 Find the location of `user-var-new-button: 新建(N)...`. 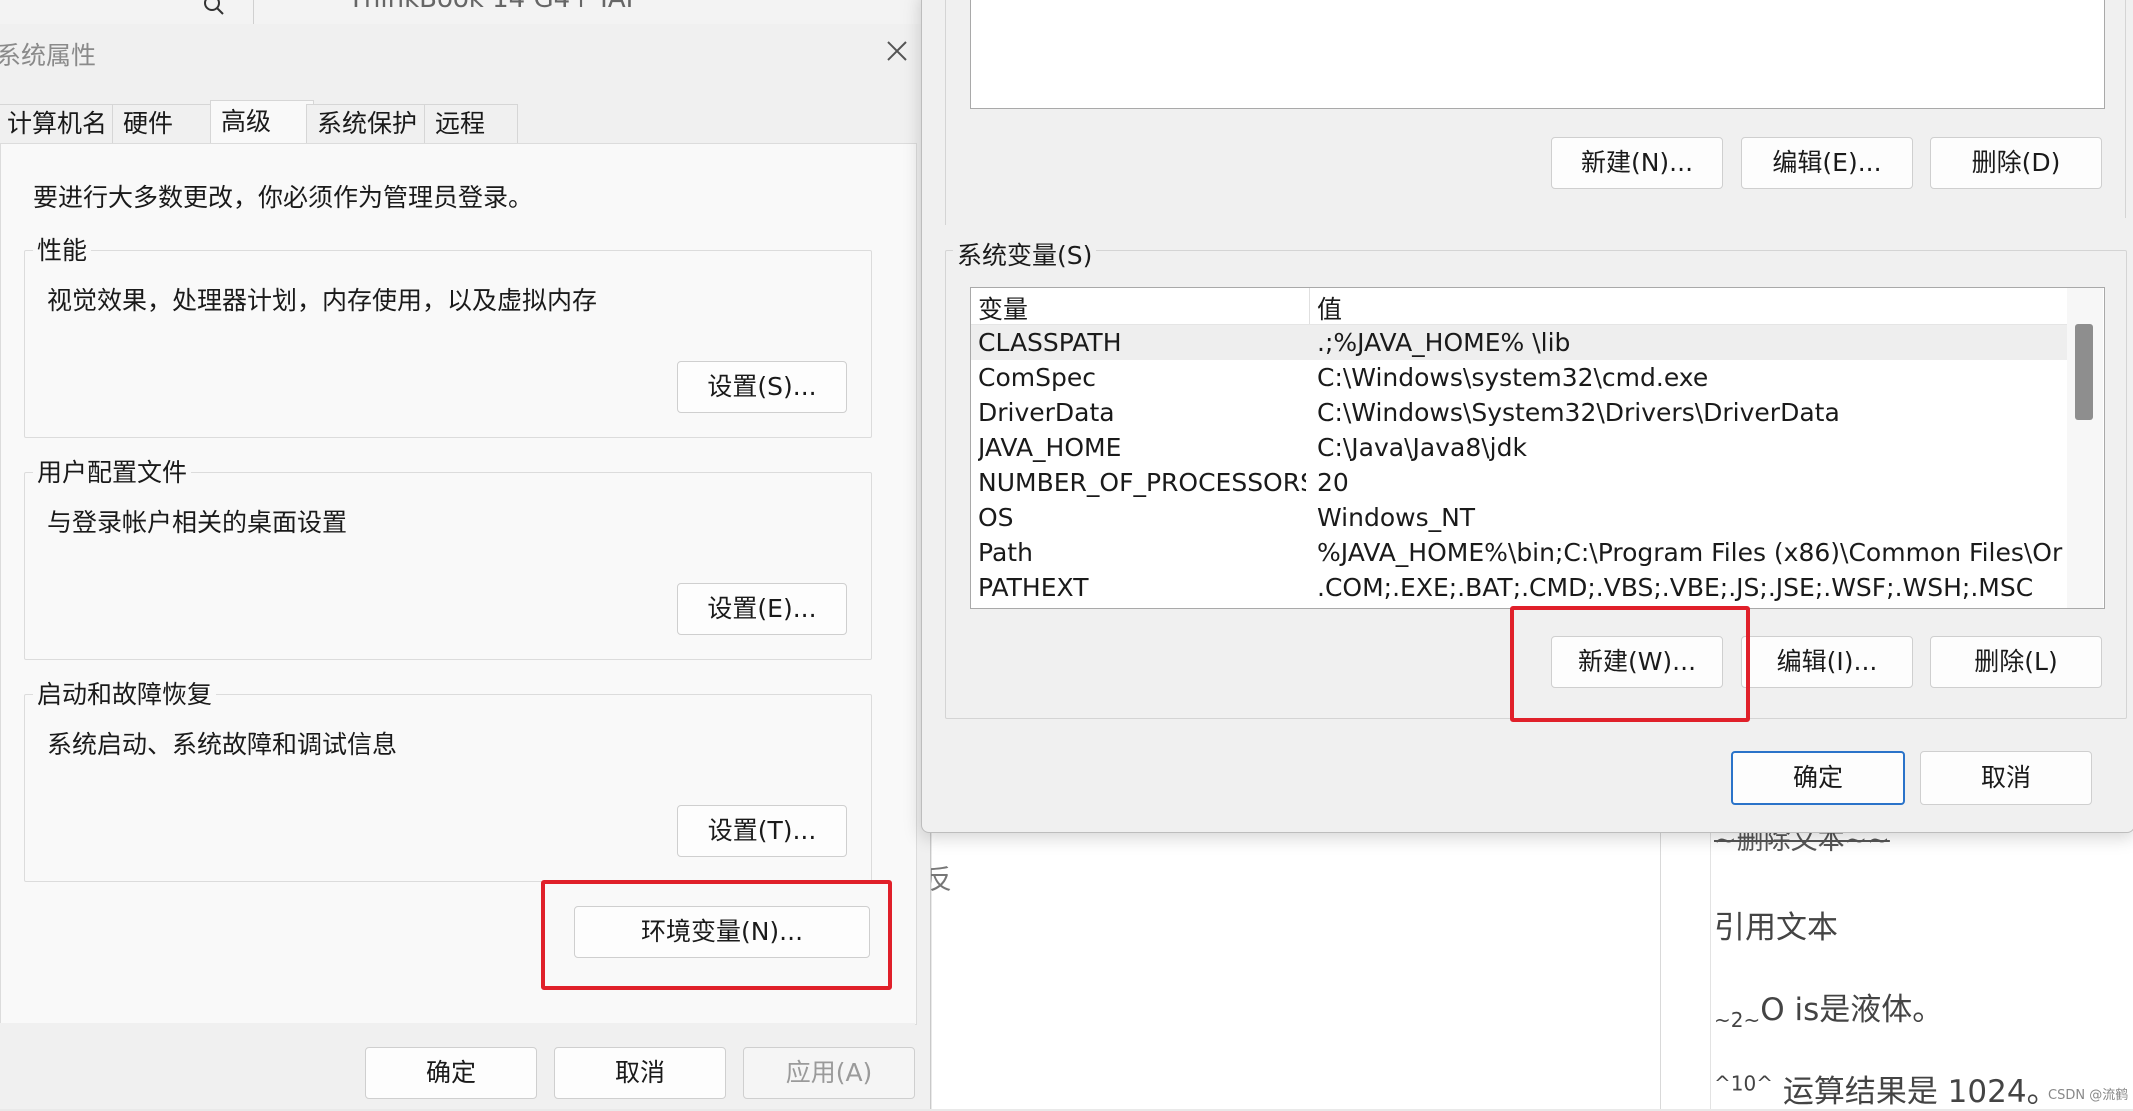

user-var-new-button: 新建(N)... is located at coordinates (1637, 163).